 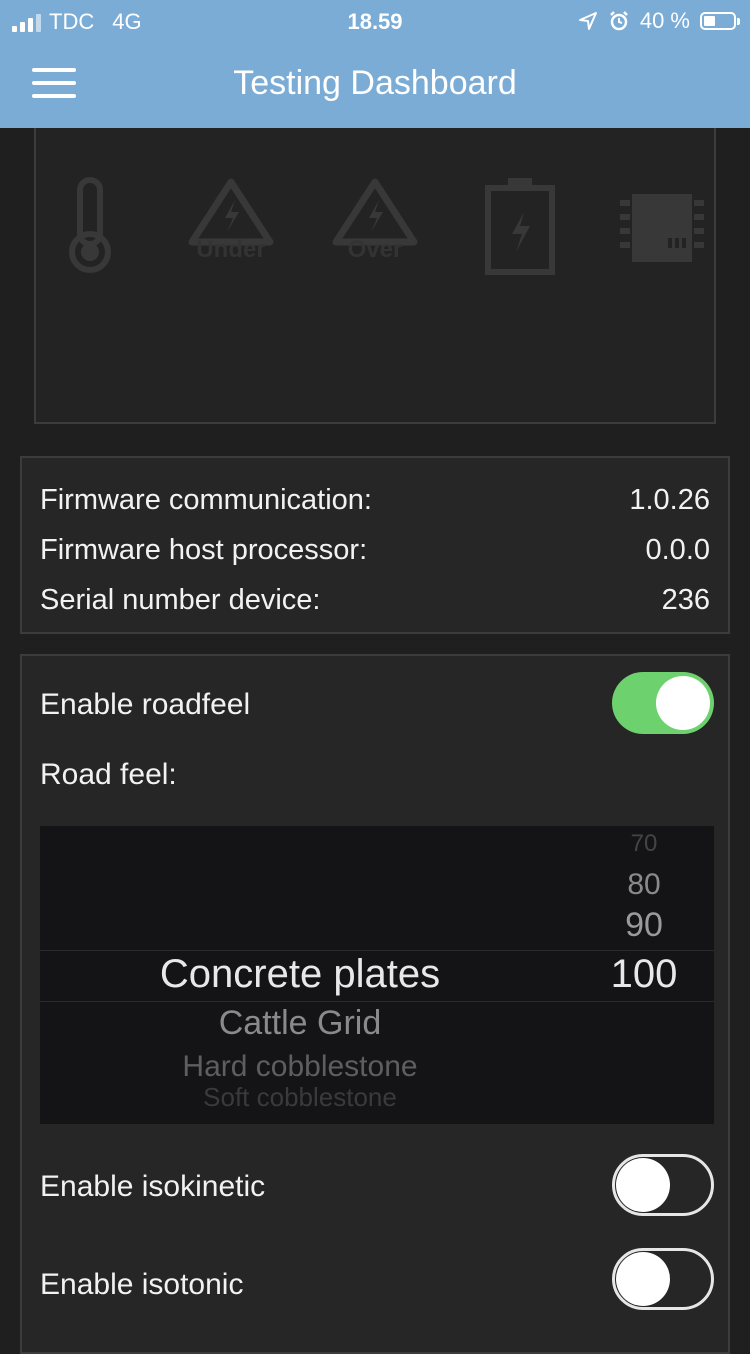 What do you see at coordinates (375, 500) in the screenshot?
I see `info-row-firmware-communication: Firmware communication: 1.0.26` at bounding box center [375, 500].